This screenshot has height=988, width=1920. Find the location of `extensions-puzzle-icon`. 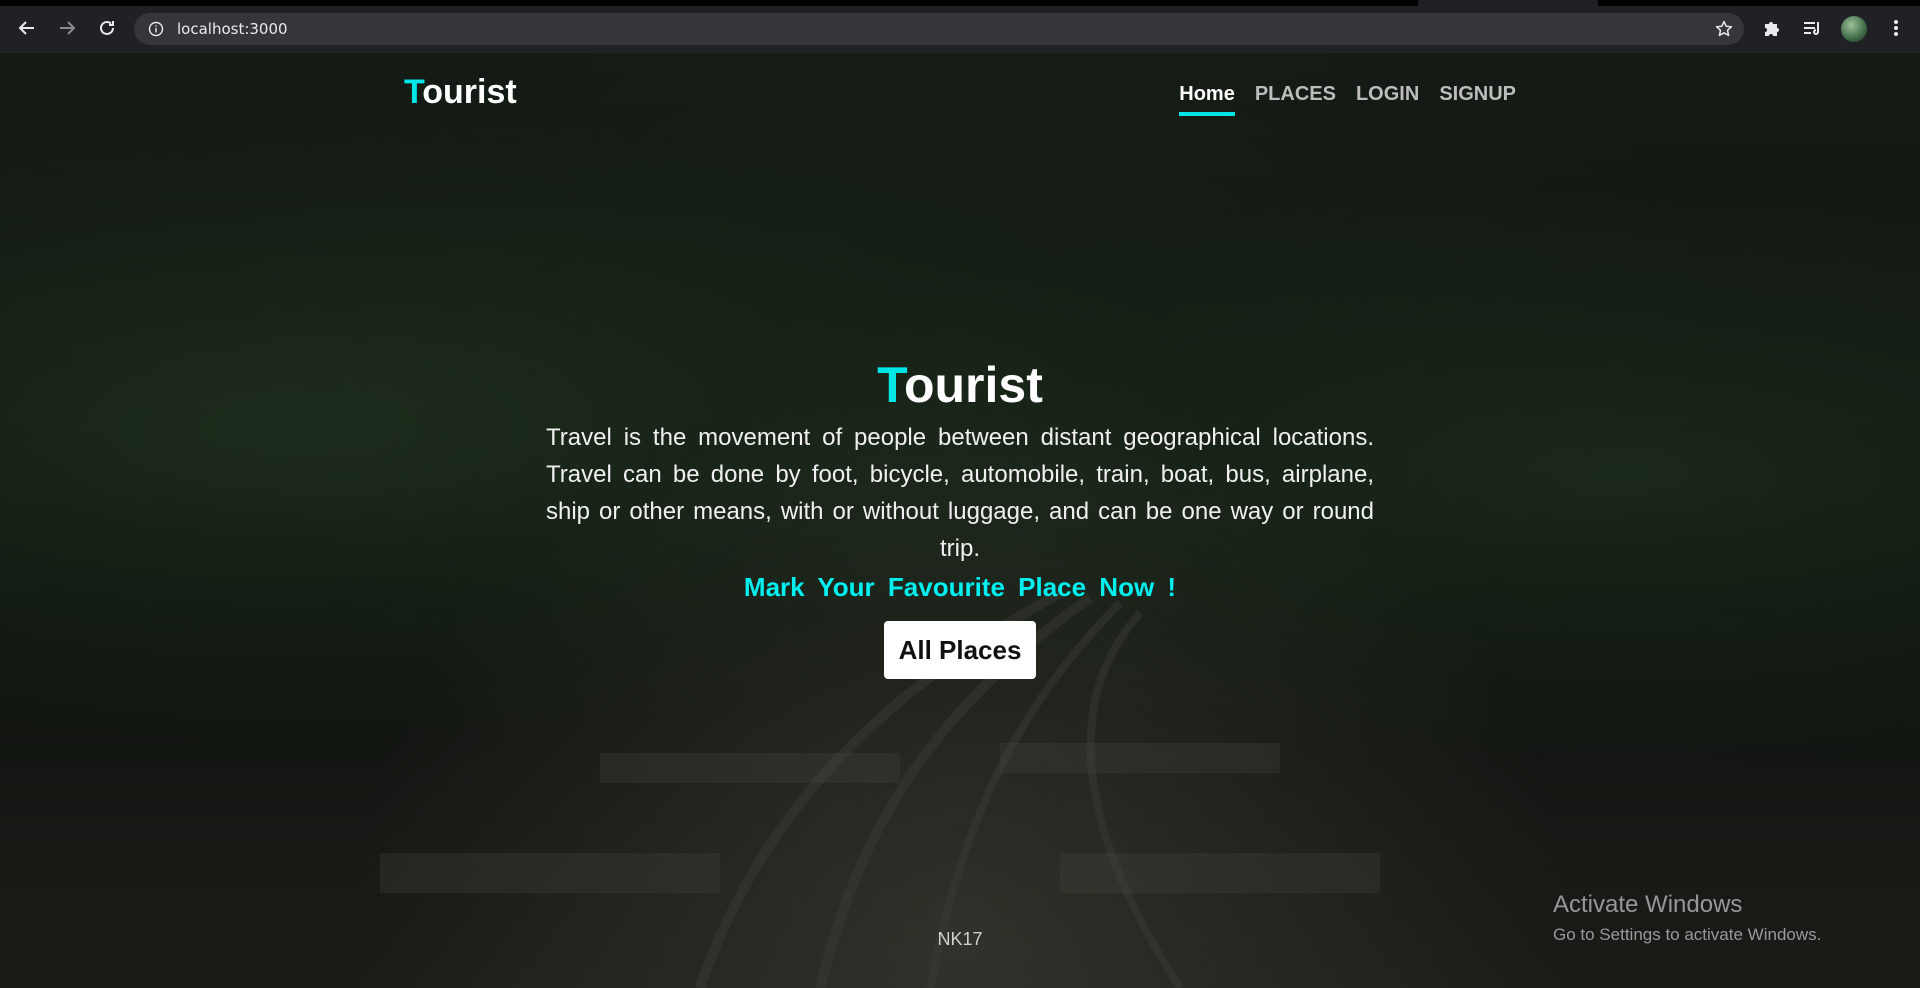

extensions-puzzle-icon is located at coordinates (1772, 28).